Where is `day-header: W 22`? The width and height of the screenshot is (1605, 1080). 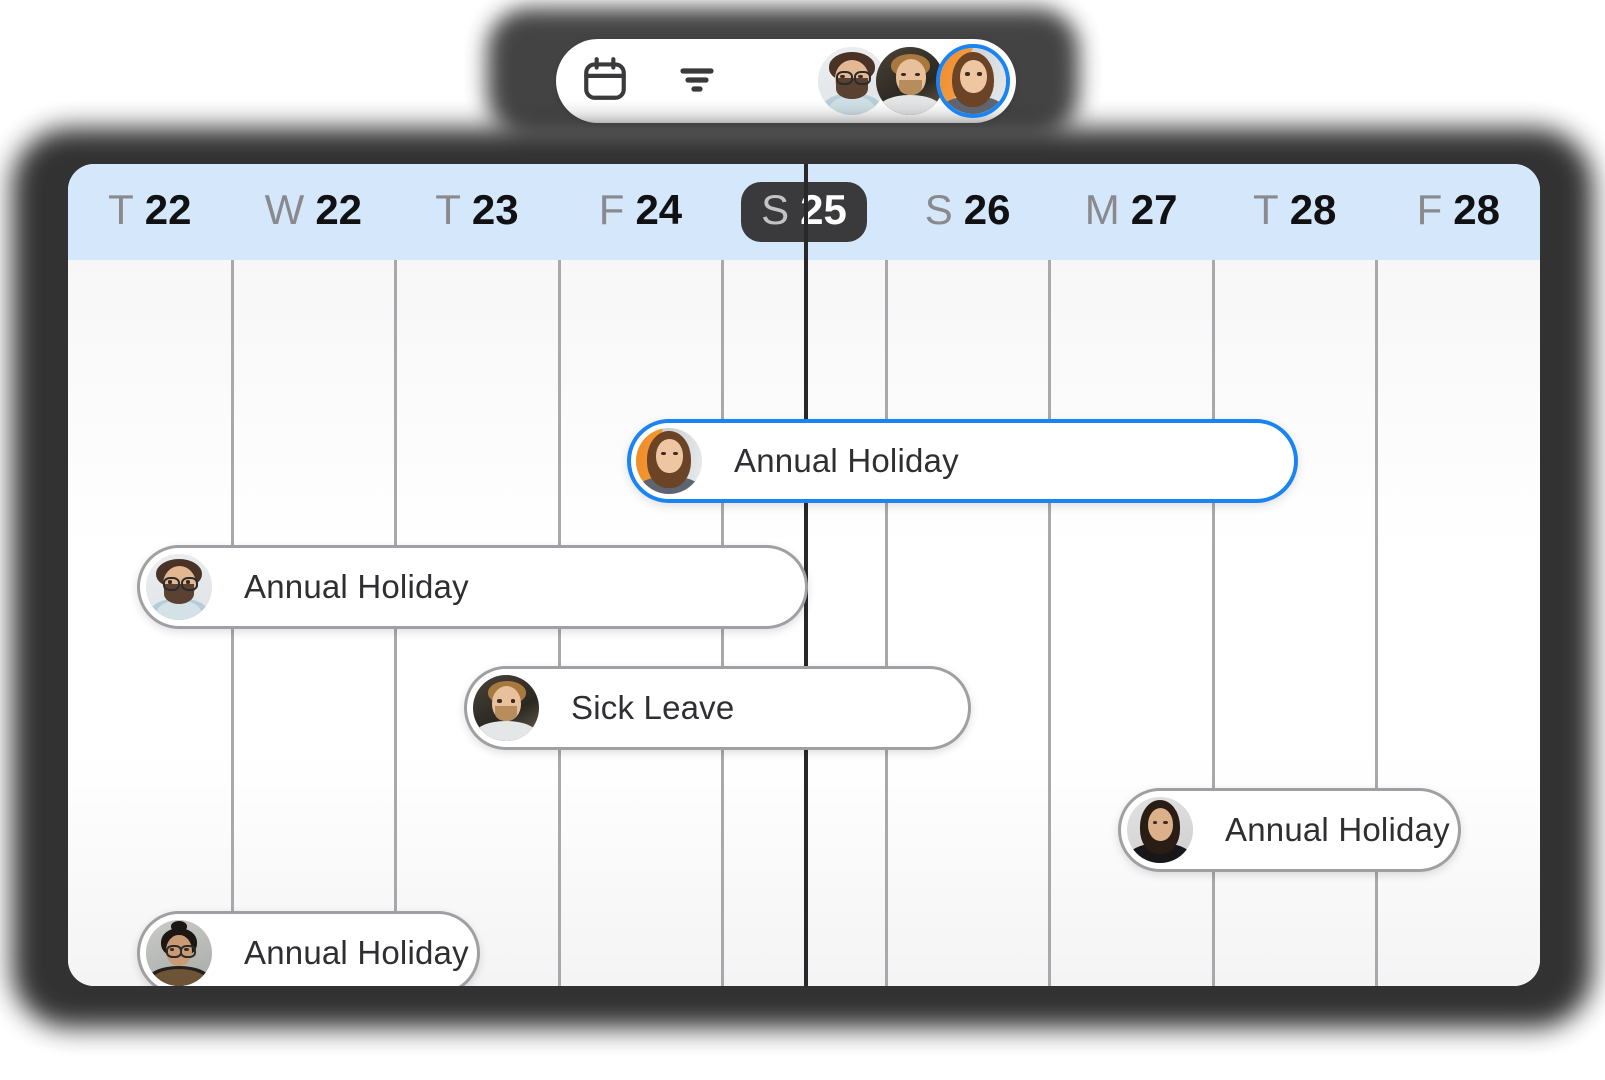 day-header: W 22 is located at coordinates (313, 212).